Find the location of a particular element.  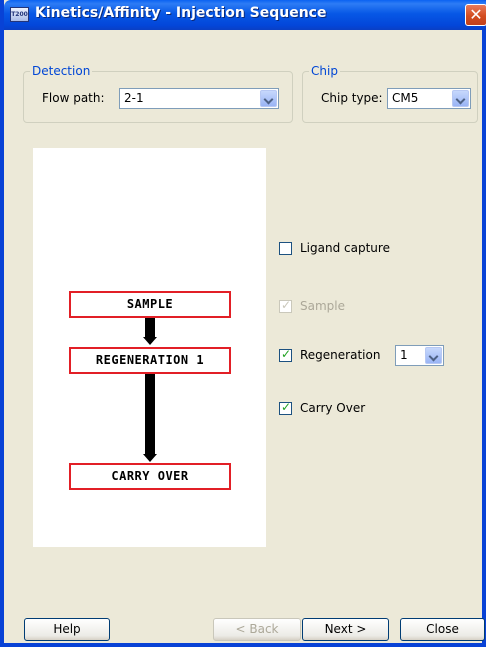

carry-over-step-box: CARRY OVER is located at coordinates (150, 476).